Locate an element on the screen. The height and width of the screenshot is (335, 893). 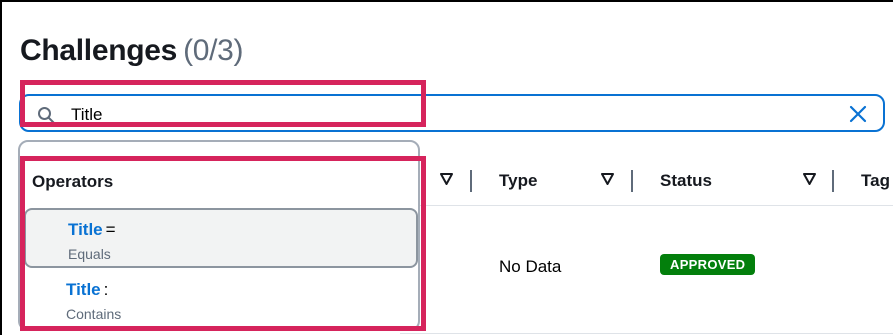
row-separator is located at coordinates (646, 333).